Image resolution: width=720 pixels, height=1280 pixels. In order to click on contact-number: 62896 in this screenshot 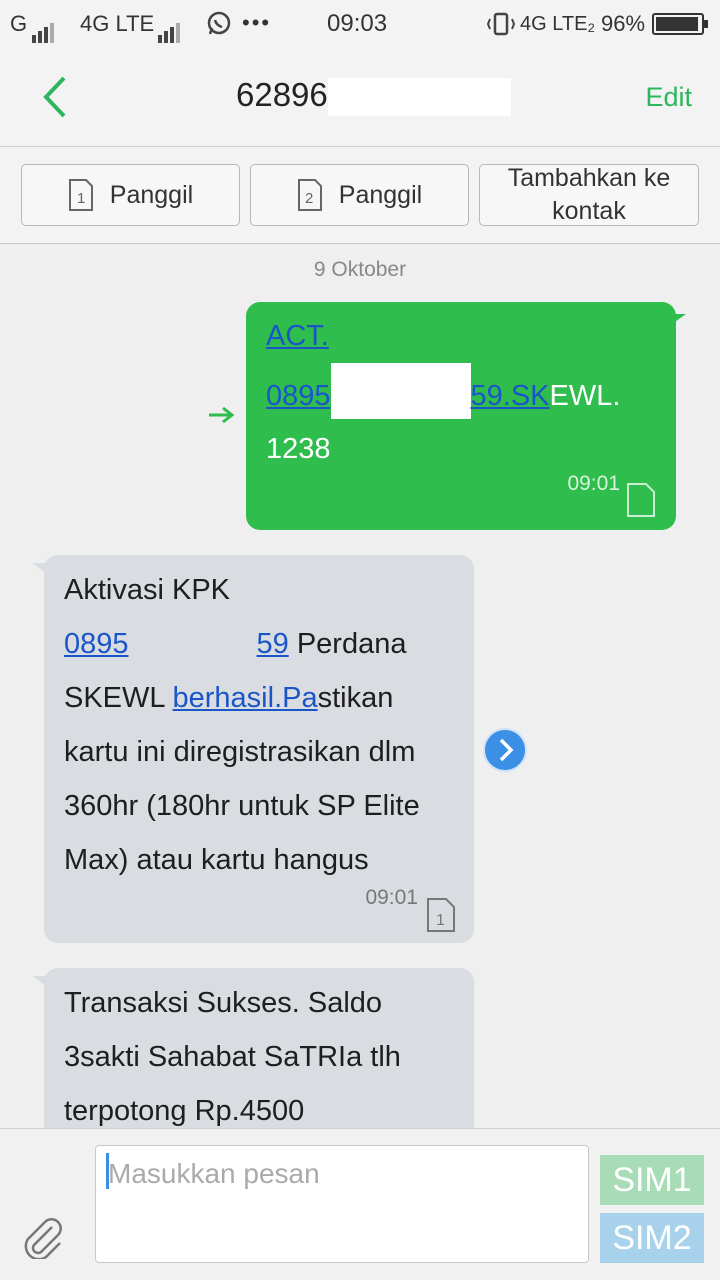, I will do `click(282, 94)`.